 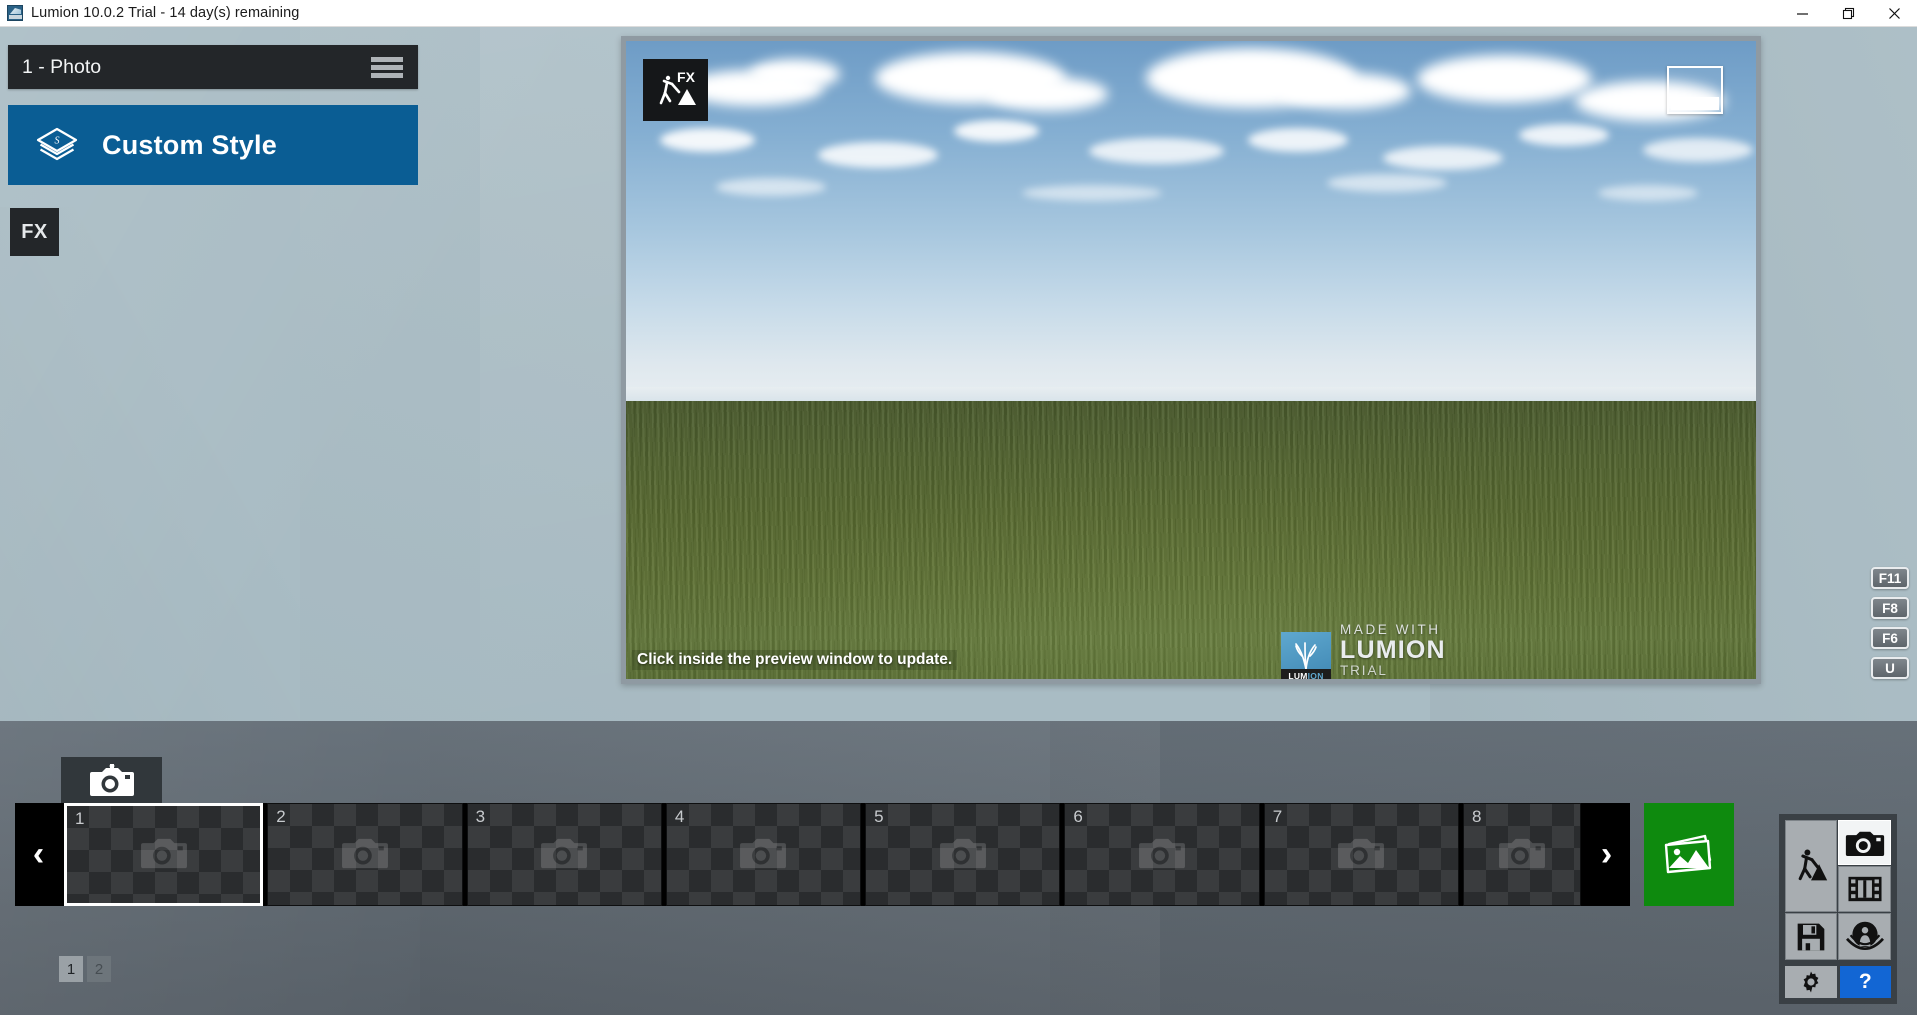 I want to click on restore-icon, so click(x=1848, y=13).